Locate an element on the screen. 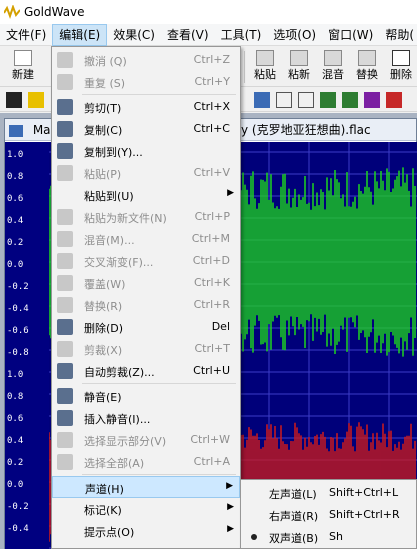 This screenshot has width=417, height=549. edit-menu-item-9: 交叉渐变(F)... Ctrl+D is located at coordinates (146, 261).